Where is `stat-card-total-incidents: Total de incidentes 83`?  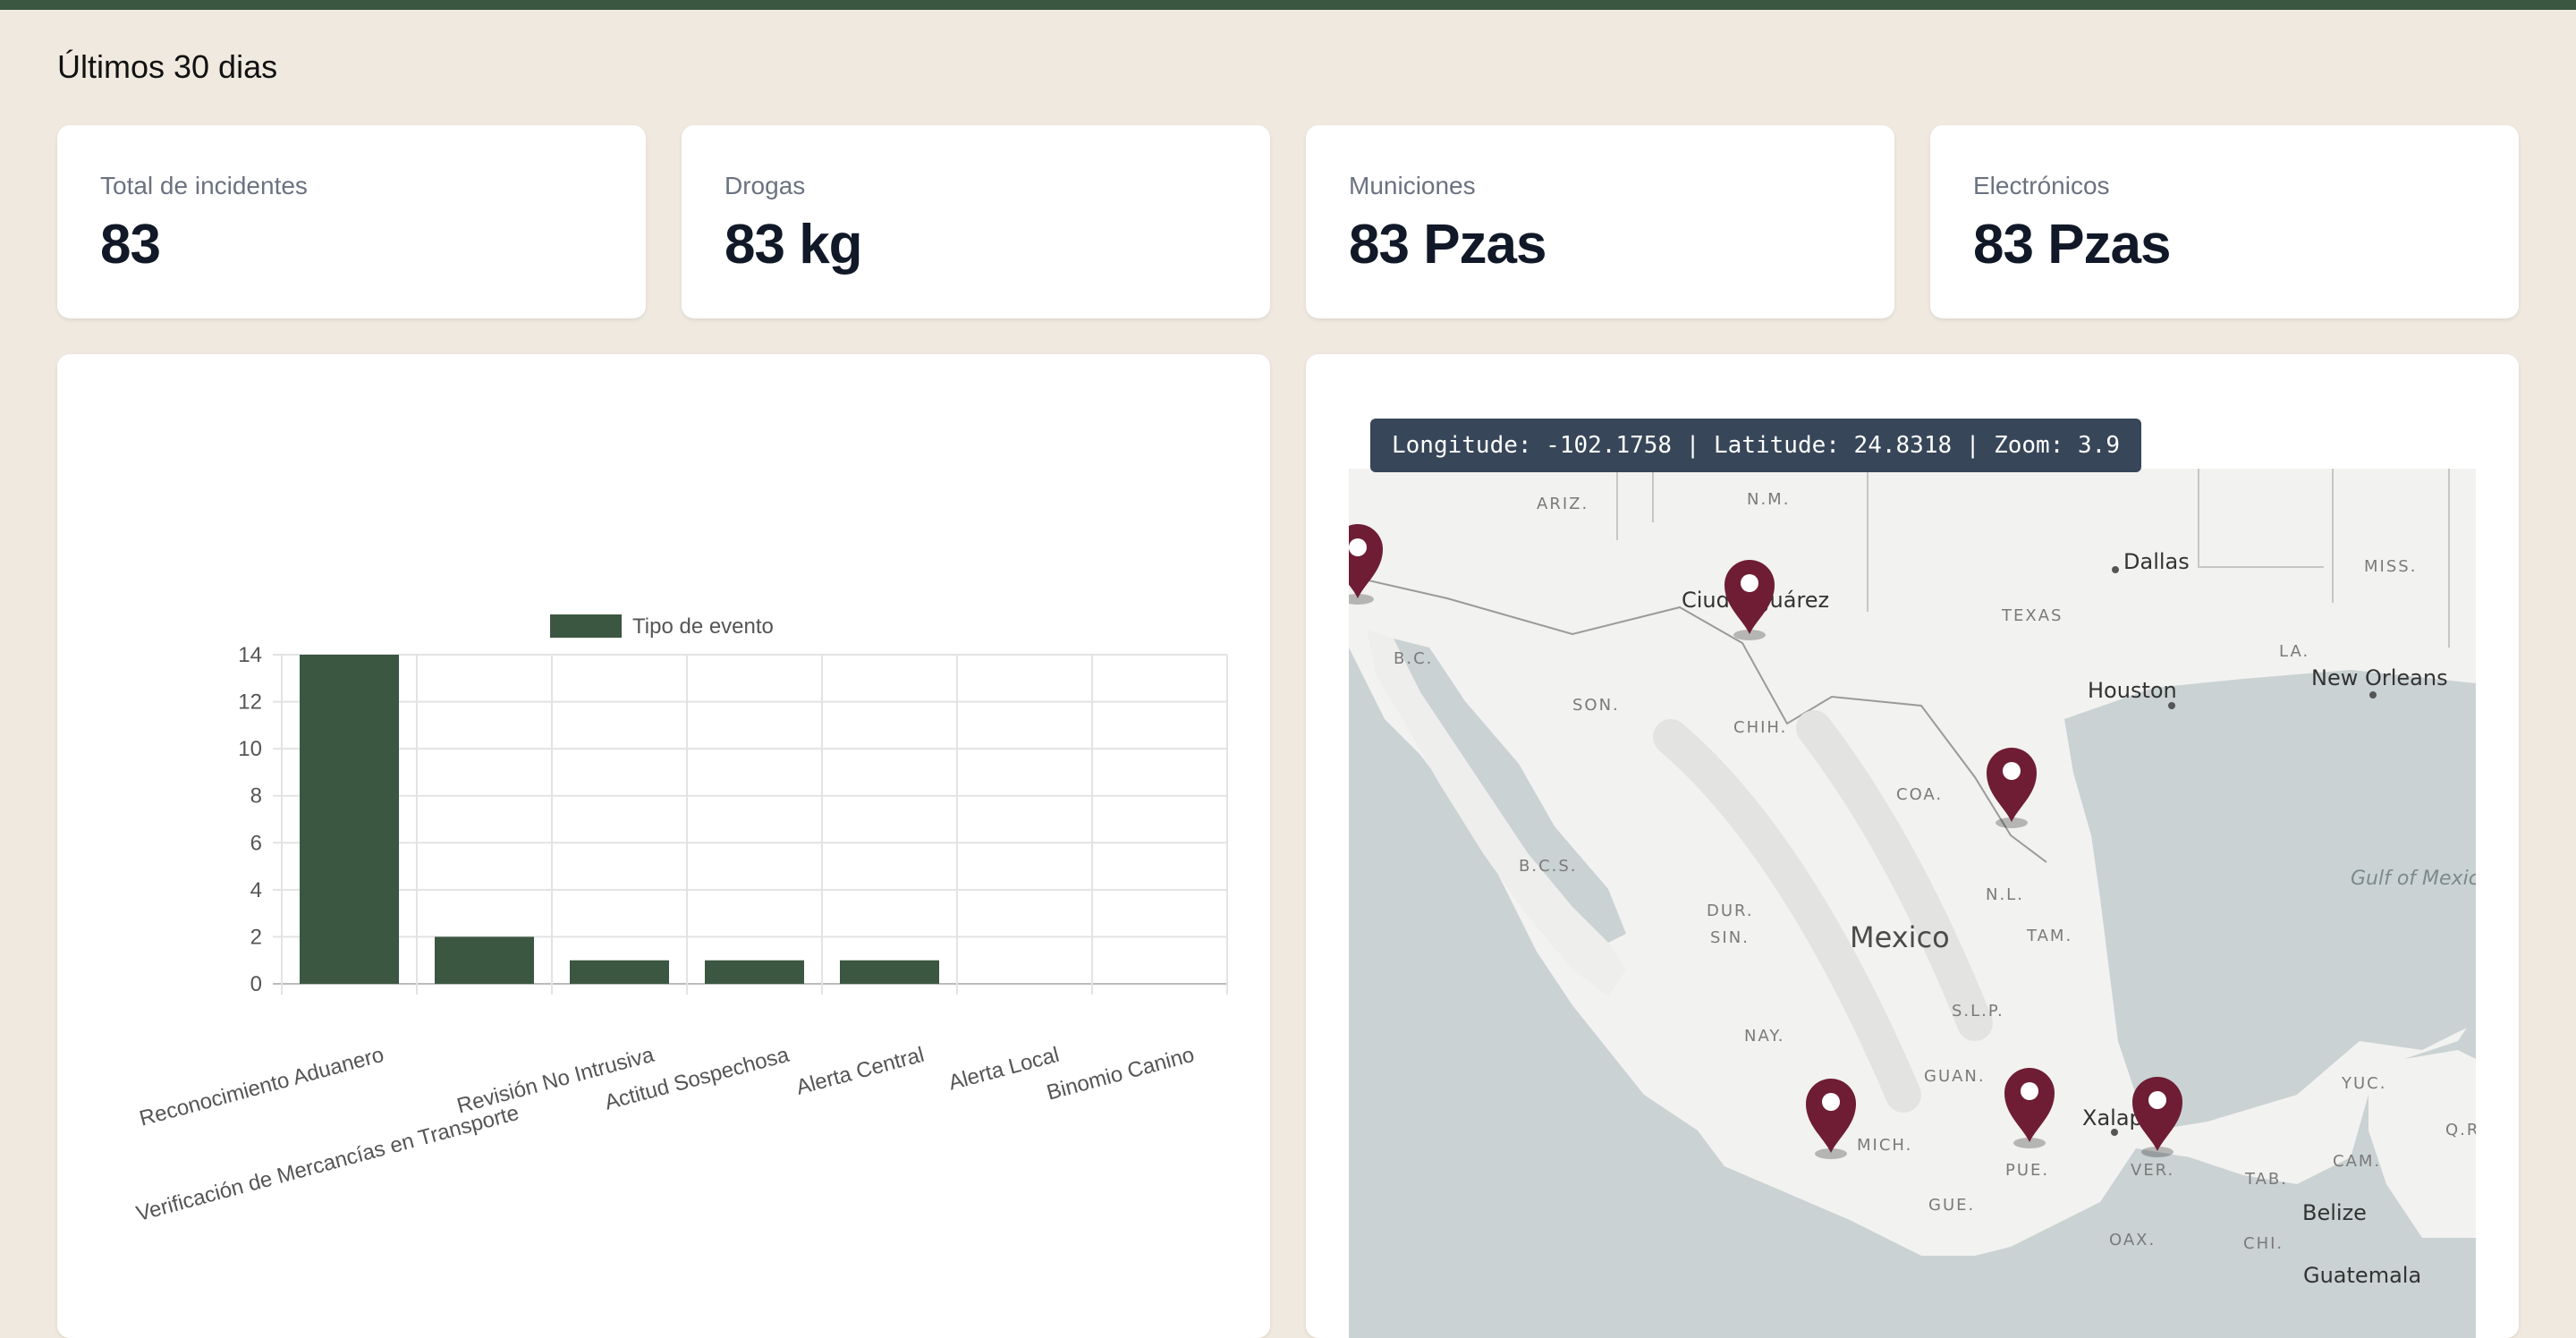 stat-card-total-incidents: Total de incidentes 83 is located at coordinates (351, 221).